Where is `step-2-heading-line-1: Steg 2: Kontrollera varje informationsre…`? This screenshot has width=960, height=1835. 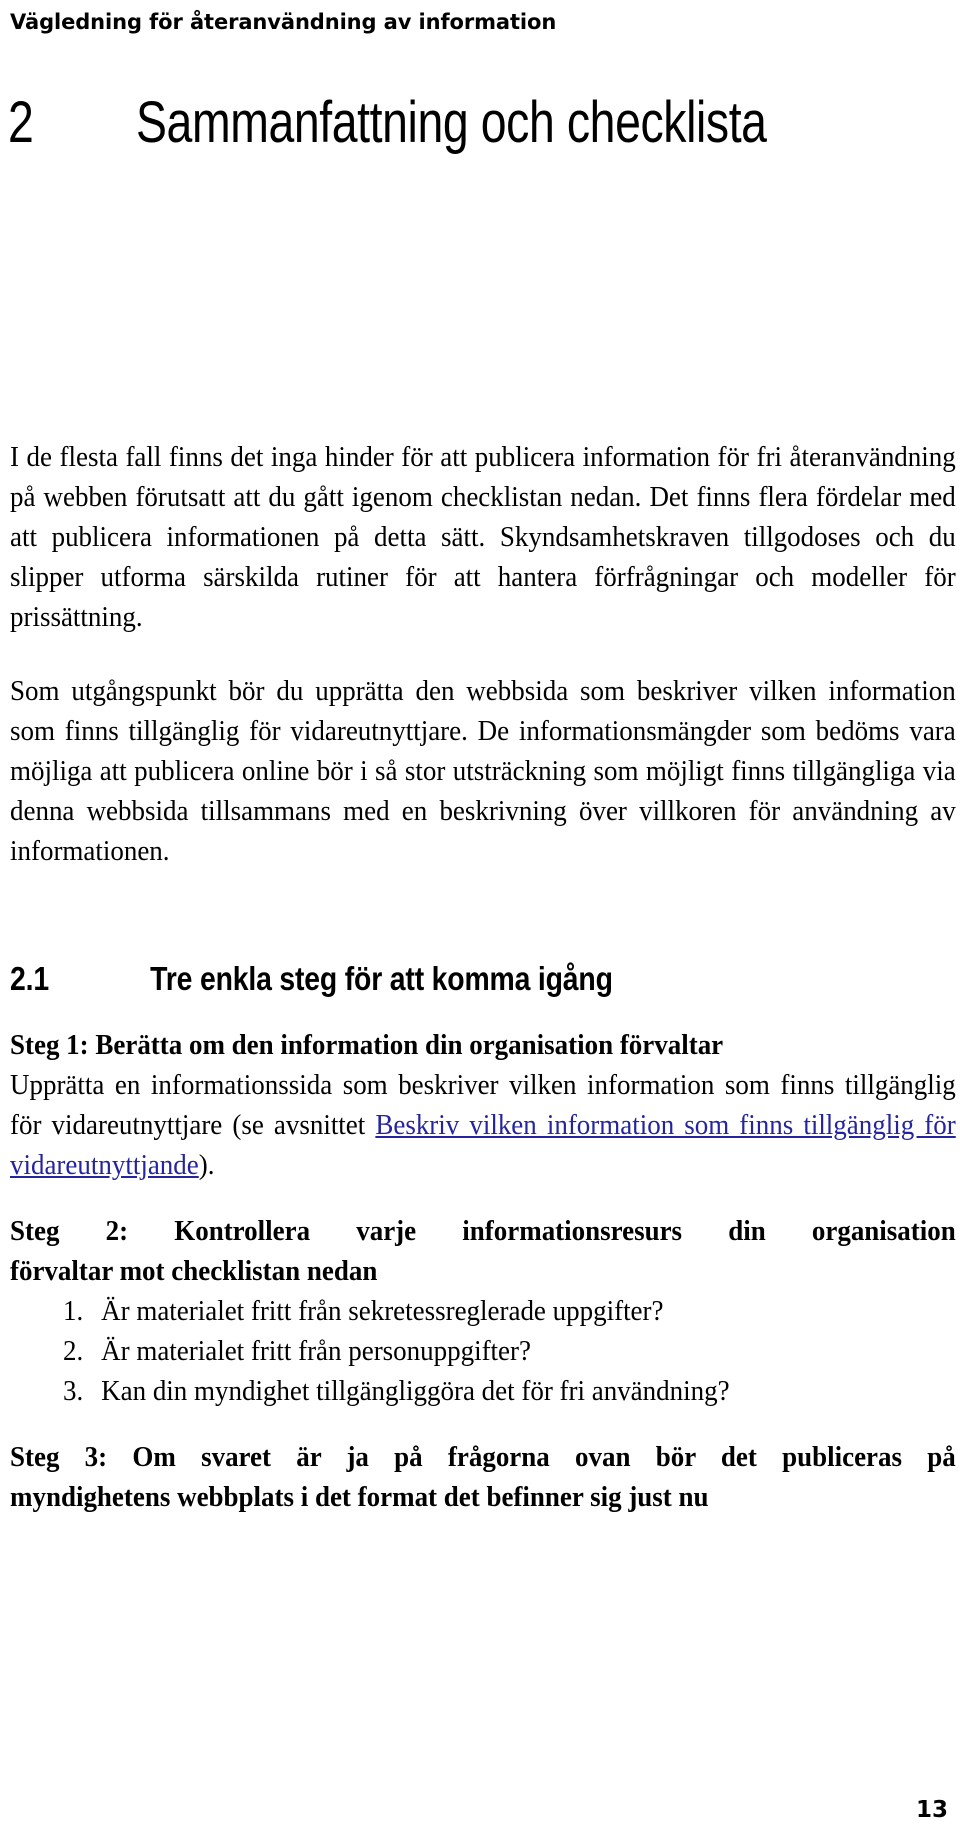
step-2-heading-line-1: Steg 2: Kontrollera varje informationsre… is located at coordinates (483, 1231).